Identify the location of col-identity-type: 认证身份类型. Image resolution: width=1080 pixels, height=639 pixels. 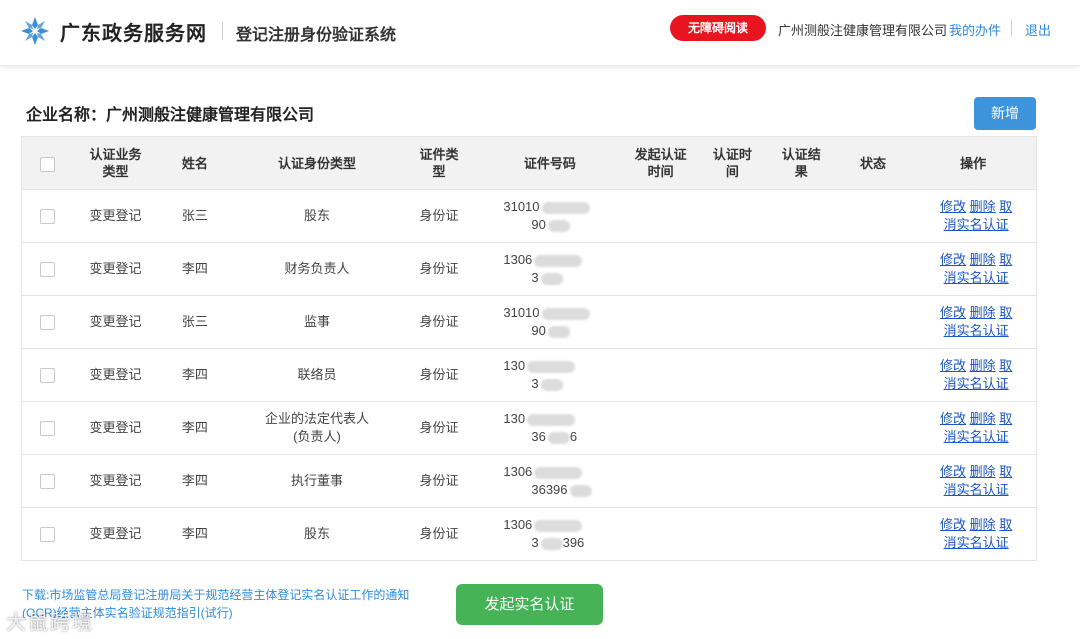
(317, 163).